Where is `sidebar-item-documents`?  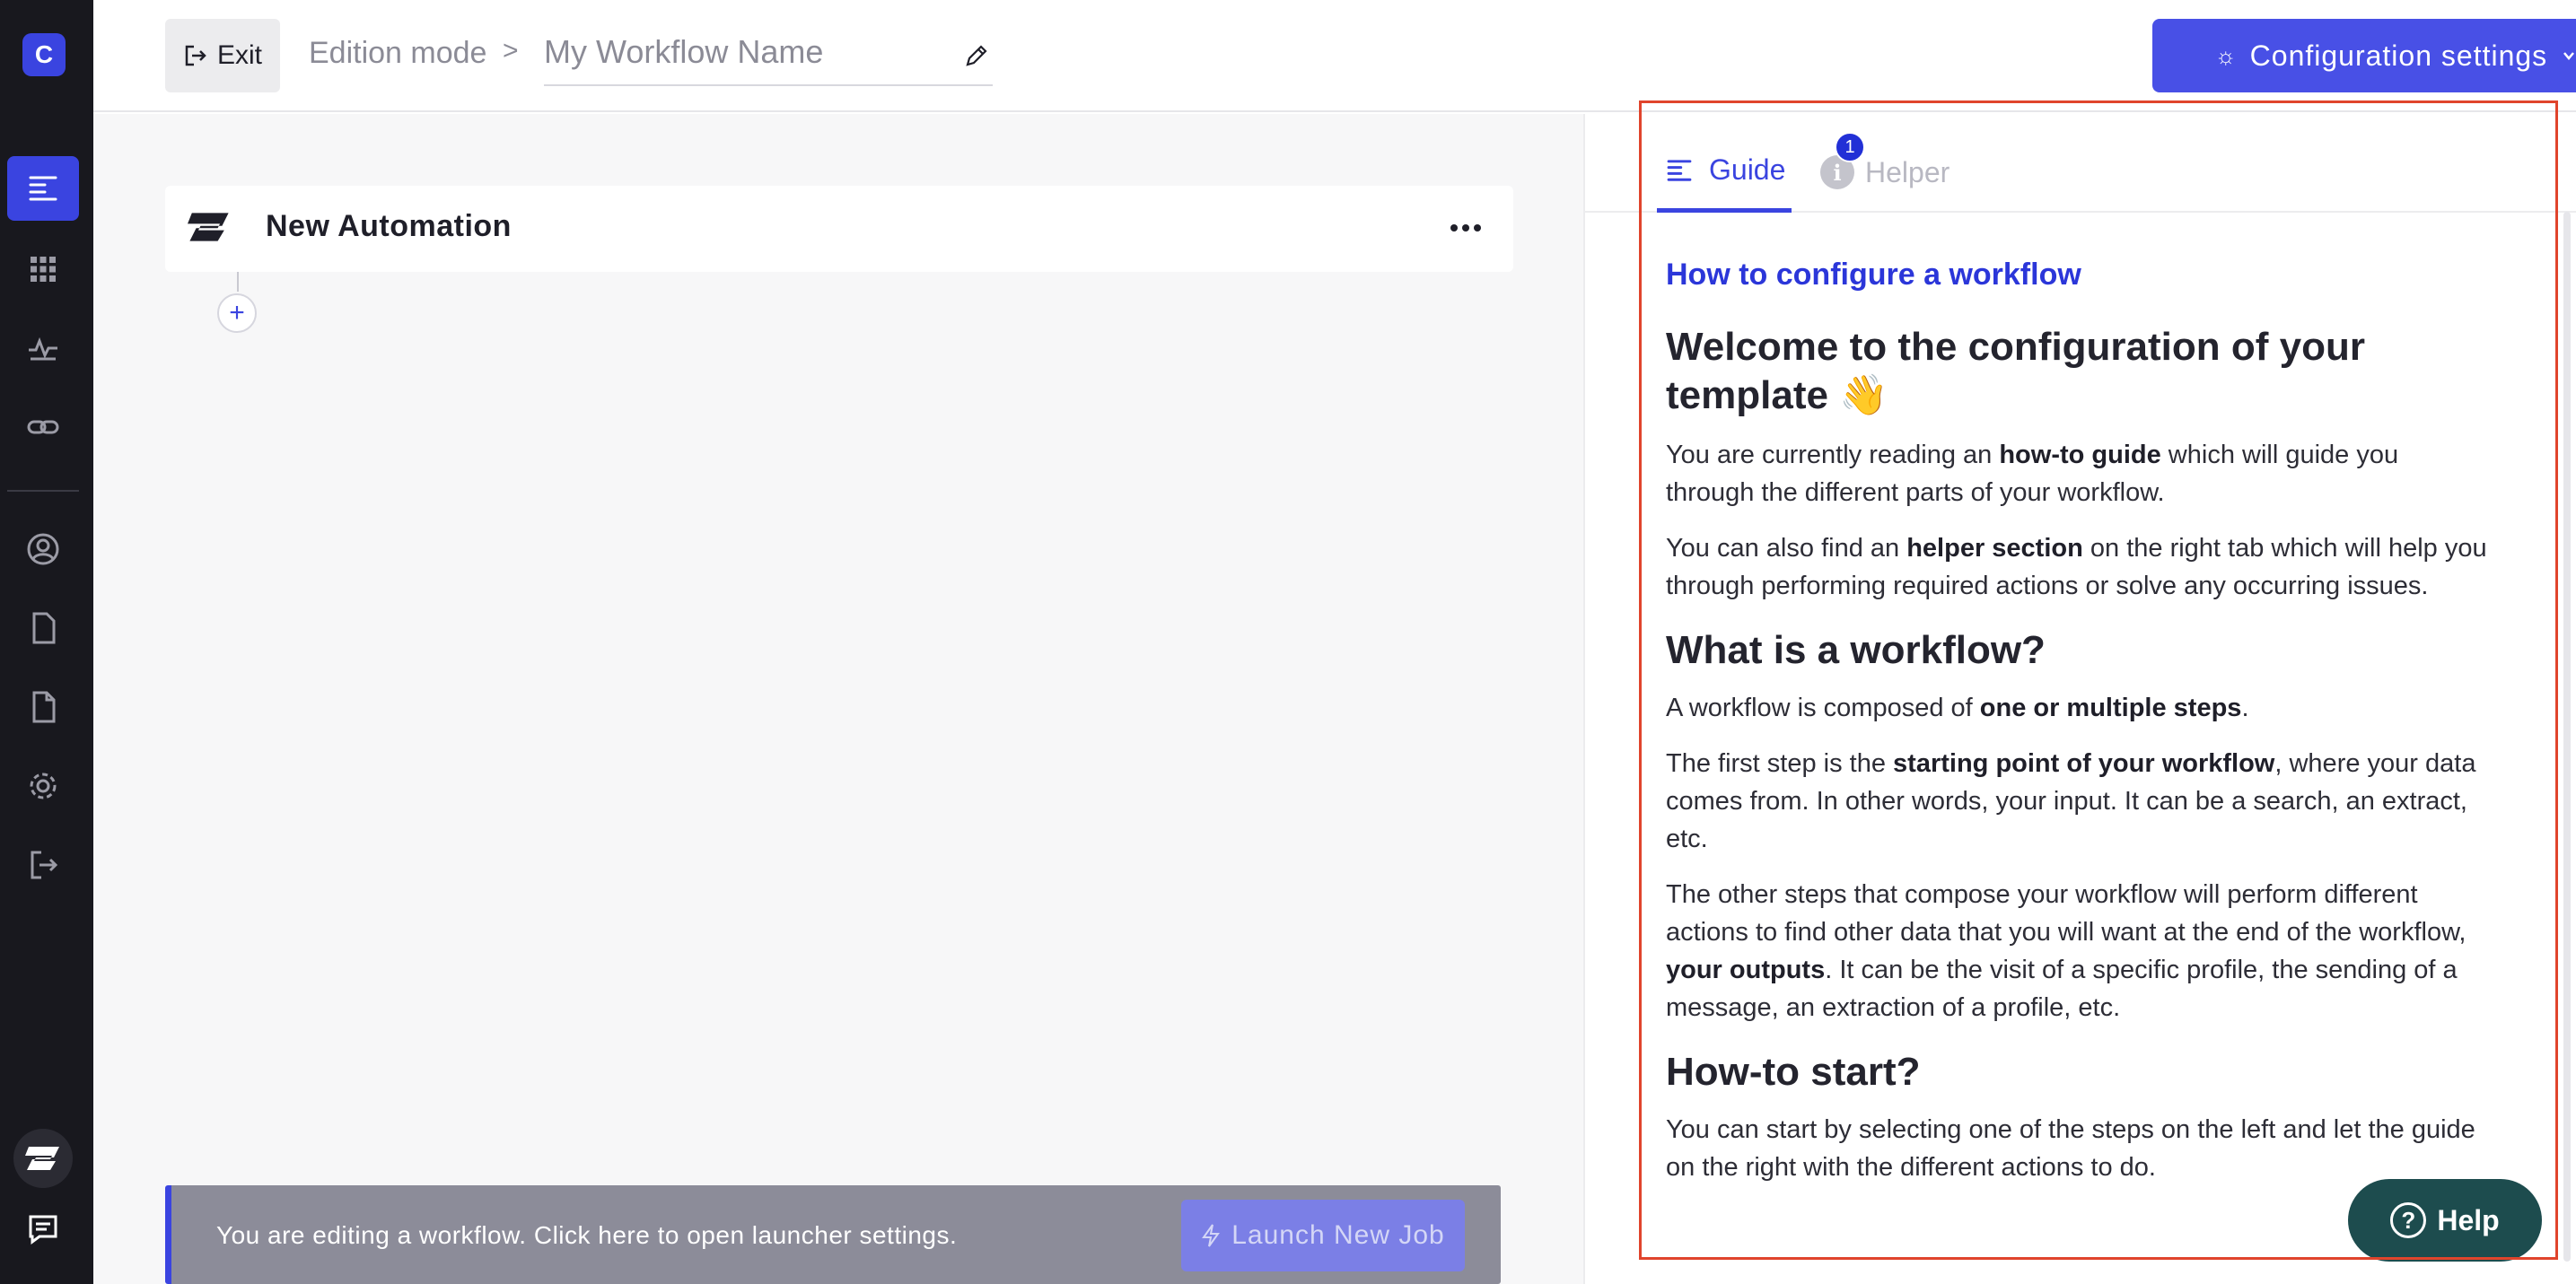
sidebar-item-documents is located at coordinates (43, 628).